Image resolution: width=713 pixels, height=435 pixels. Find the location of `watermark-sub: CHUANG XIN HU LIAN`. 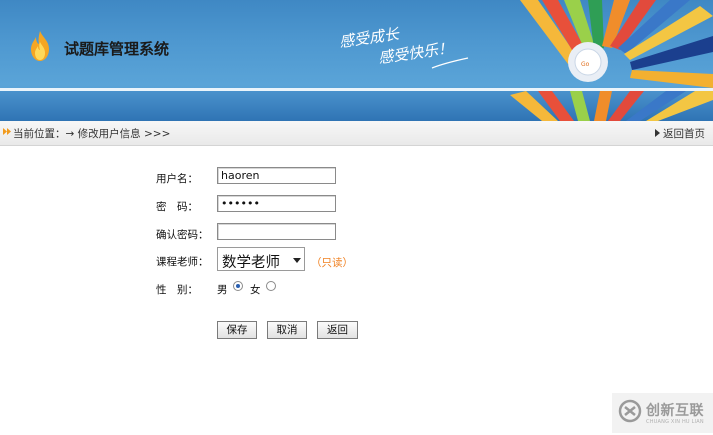

watermark-sub: CHUANG XIN HU LIAN is located at coordinates (675, 422).